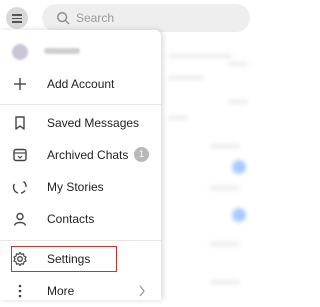 This screenshot has height=307, width=320. What do you see at coordinates (62, 51) in the screenshot?
I see `account-name` at bounding box center [62, 51].